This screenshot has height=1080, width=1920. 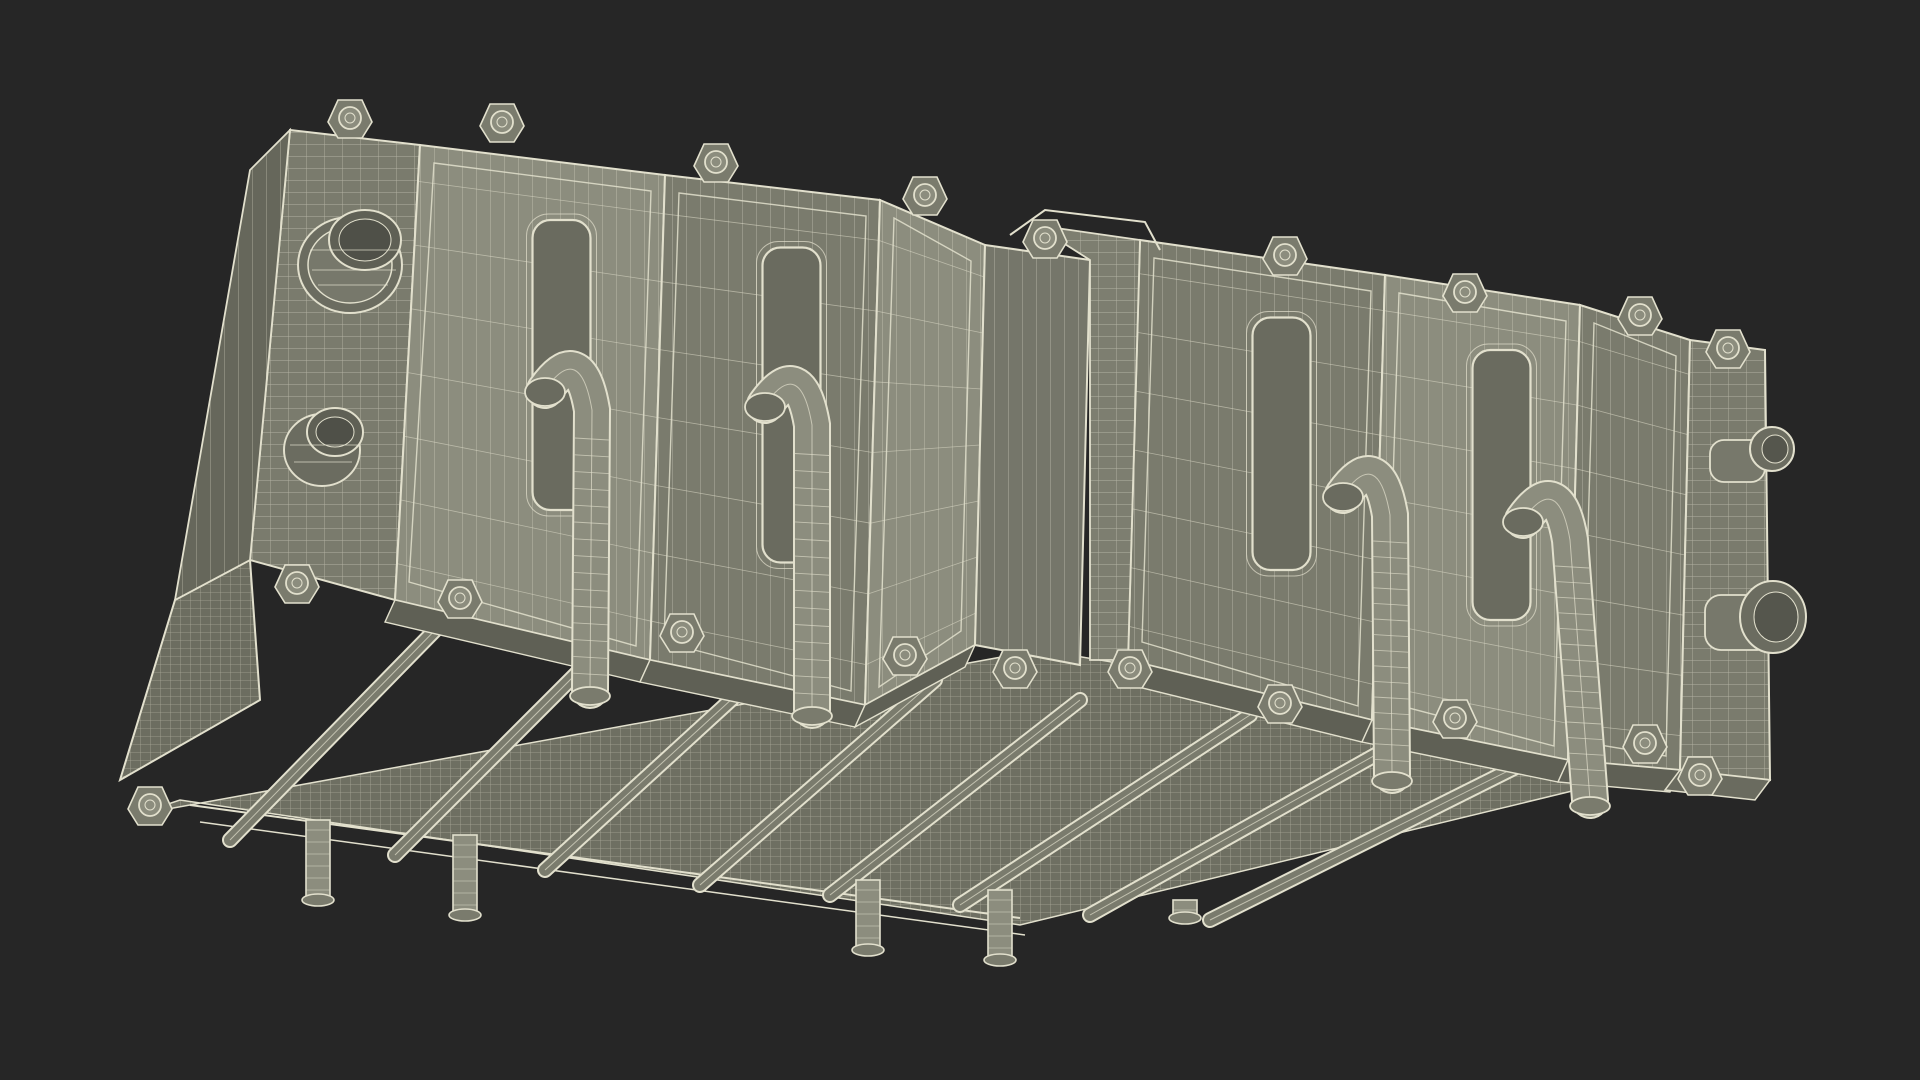 What do you see at coordinates (525, 413) in the screenshot?
I see `cooling-plate` at bounding box center [525, 413].